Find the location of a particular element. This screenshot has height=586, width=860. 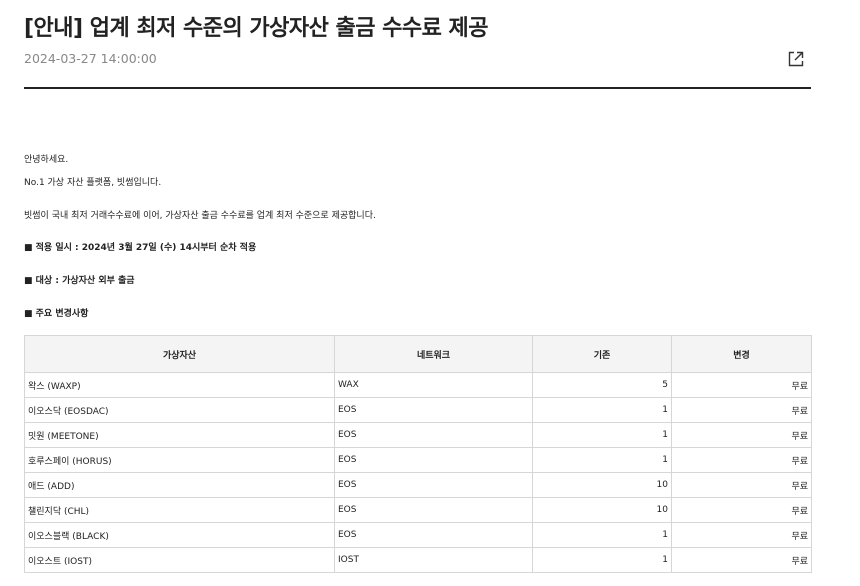

greeting-text: 안녕하세요. is located at coordinates (46, 160).